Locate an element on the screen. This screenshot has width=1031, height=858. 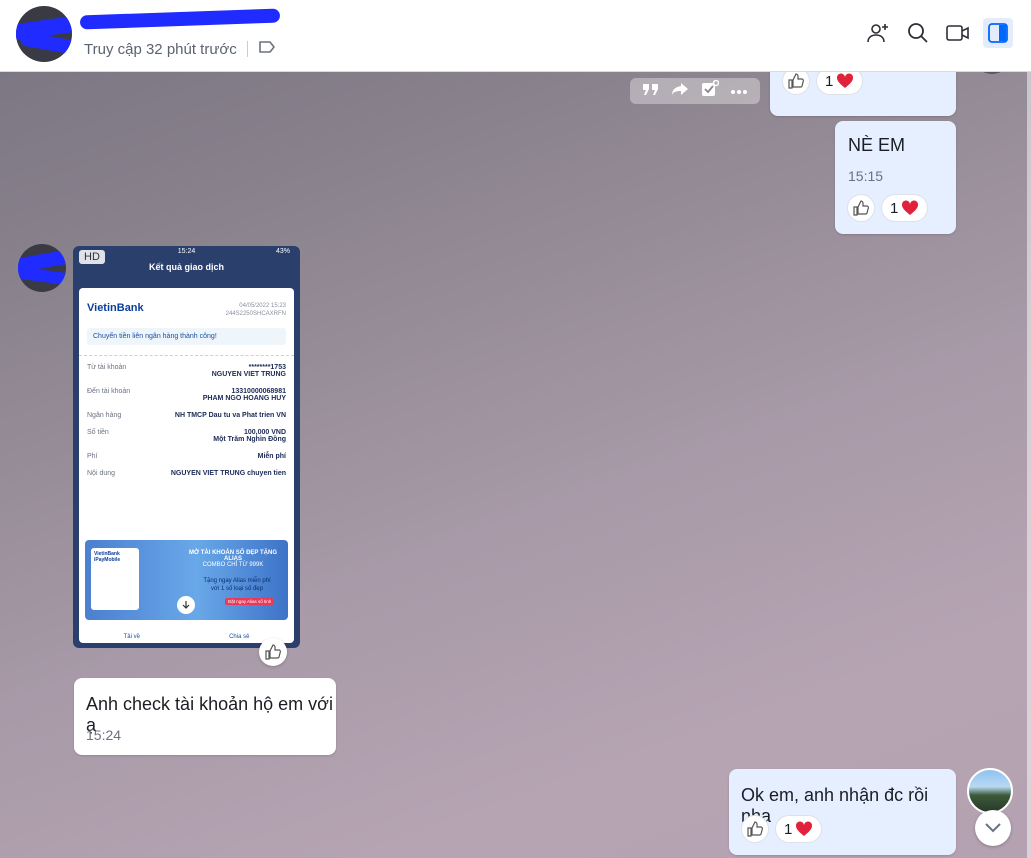
receipt-row: Ngân hàng NH TMCP Dau tu va Phat trien VN is located at coordinates (186, 415).